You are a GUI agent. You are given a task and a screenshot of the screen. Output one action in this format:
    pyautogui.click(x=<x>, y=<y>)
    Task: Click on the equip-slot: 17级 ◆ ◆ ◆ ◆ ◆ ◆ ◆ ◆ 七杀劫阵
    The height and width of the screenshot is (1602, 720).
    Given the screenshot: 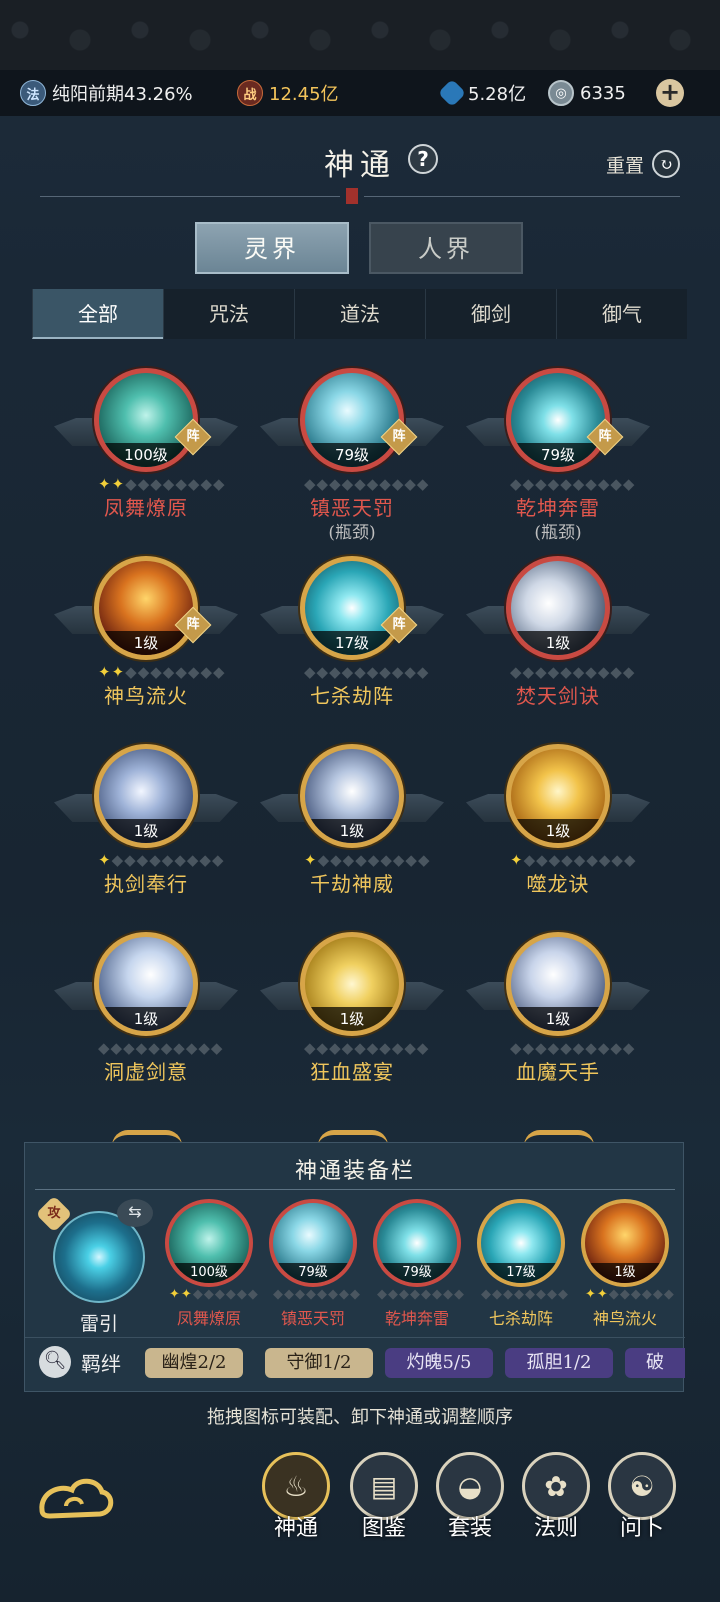 What is the action you would take?
    pyautogui.click(x=521, y=1264)
    